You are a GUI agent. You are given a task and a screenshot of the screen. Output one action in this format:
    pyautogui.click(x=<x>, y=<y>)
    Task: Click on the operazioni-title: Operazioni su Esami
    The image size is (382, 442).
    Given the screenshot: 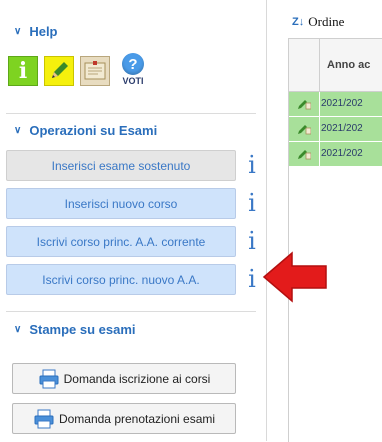 What is the action you would take?
    pyautogui.click(x=93, y=130)
    